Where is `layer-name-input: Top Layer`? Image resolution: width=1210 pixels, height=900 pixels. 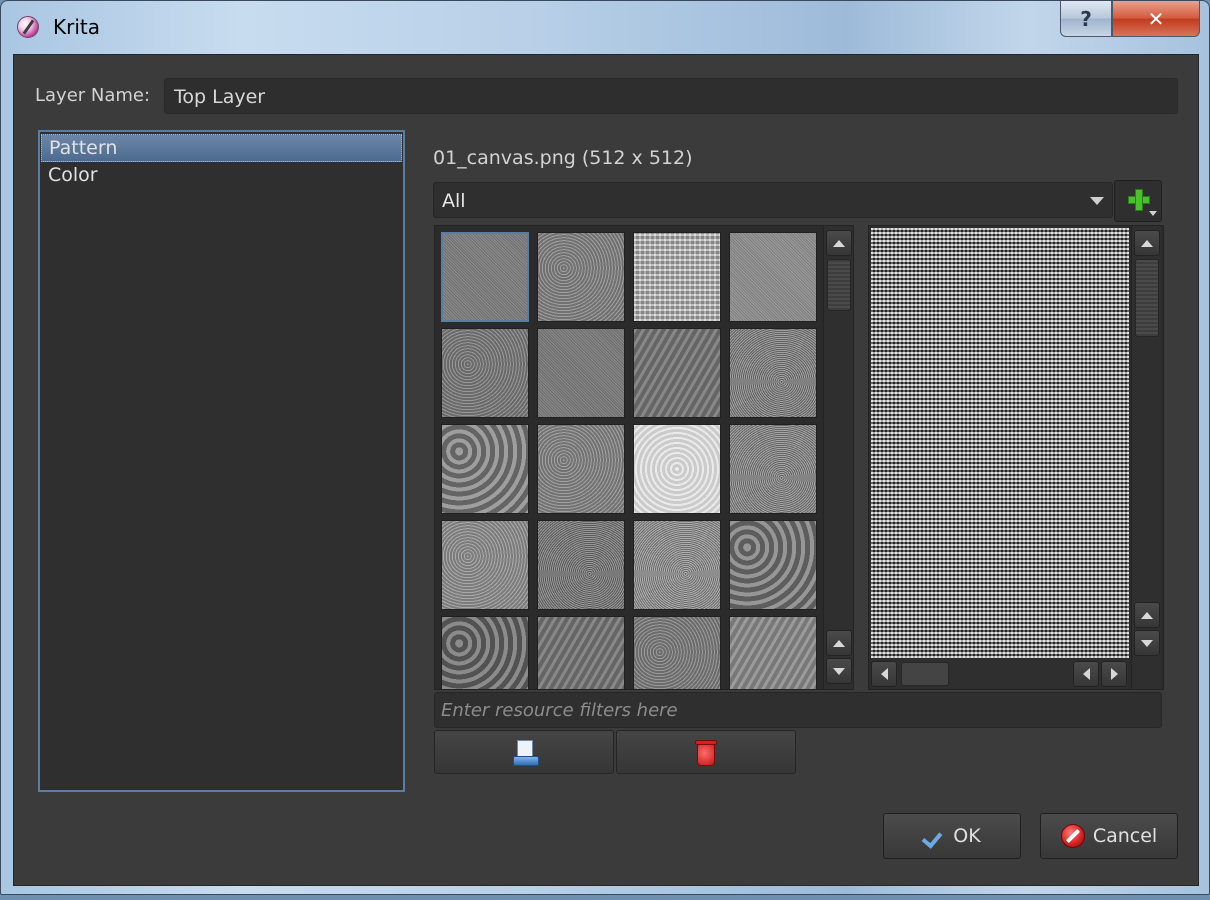 layer-name-input: Top Layer is located at coordinates (671, 96).